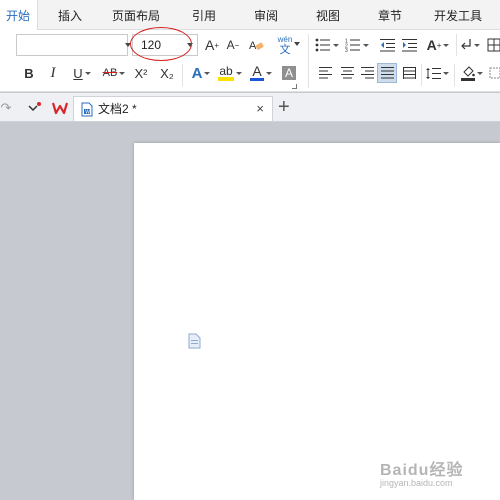 The image size is (500, 500). What do you see at coordinates (6, 108) in the screenshot?
I see `redo-icon: ↷` at bounding box center [6, 108].